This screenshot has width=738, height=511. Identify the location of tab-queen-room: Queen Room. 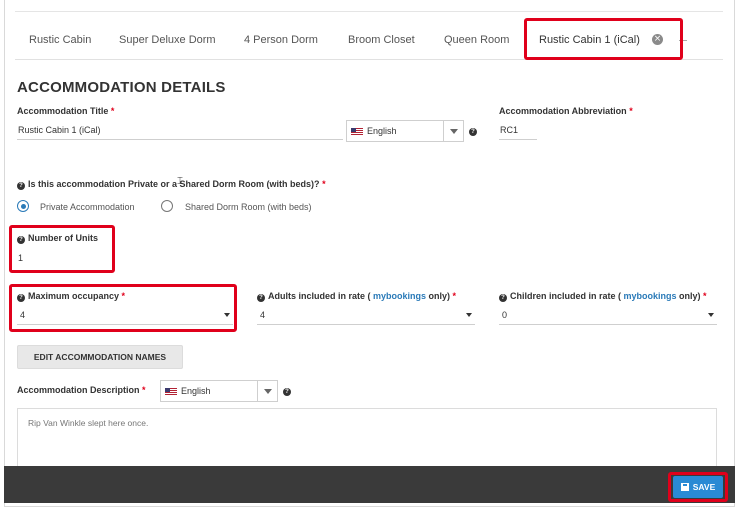
(476, 39).